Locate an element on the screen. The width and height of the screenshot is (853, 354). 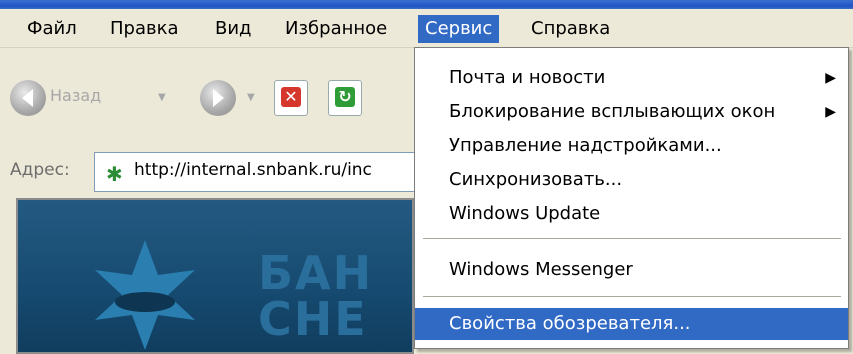
back-button is located at coordinates (28, 98).